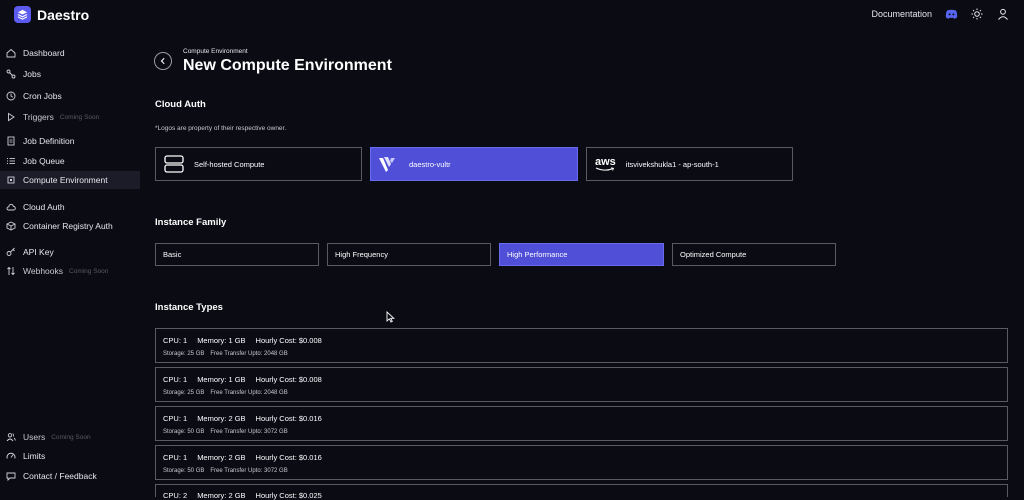  What do you see at coordinates (44, 207) in the screenshot?
I see `sidebar-item-label: Cloud Auth` at bounding box center [44, 207].